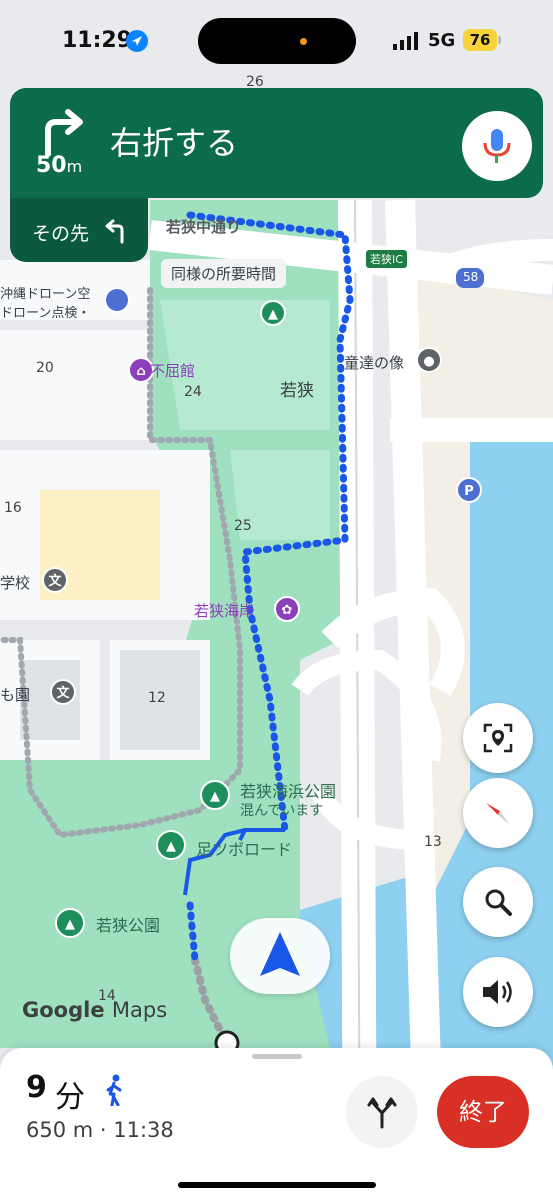  Describe the element at coordinates (442, 40) in the screenshot. I see `network-type: 5G` at that location.